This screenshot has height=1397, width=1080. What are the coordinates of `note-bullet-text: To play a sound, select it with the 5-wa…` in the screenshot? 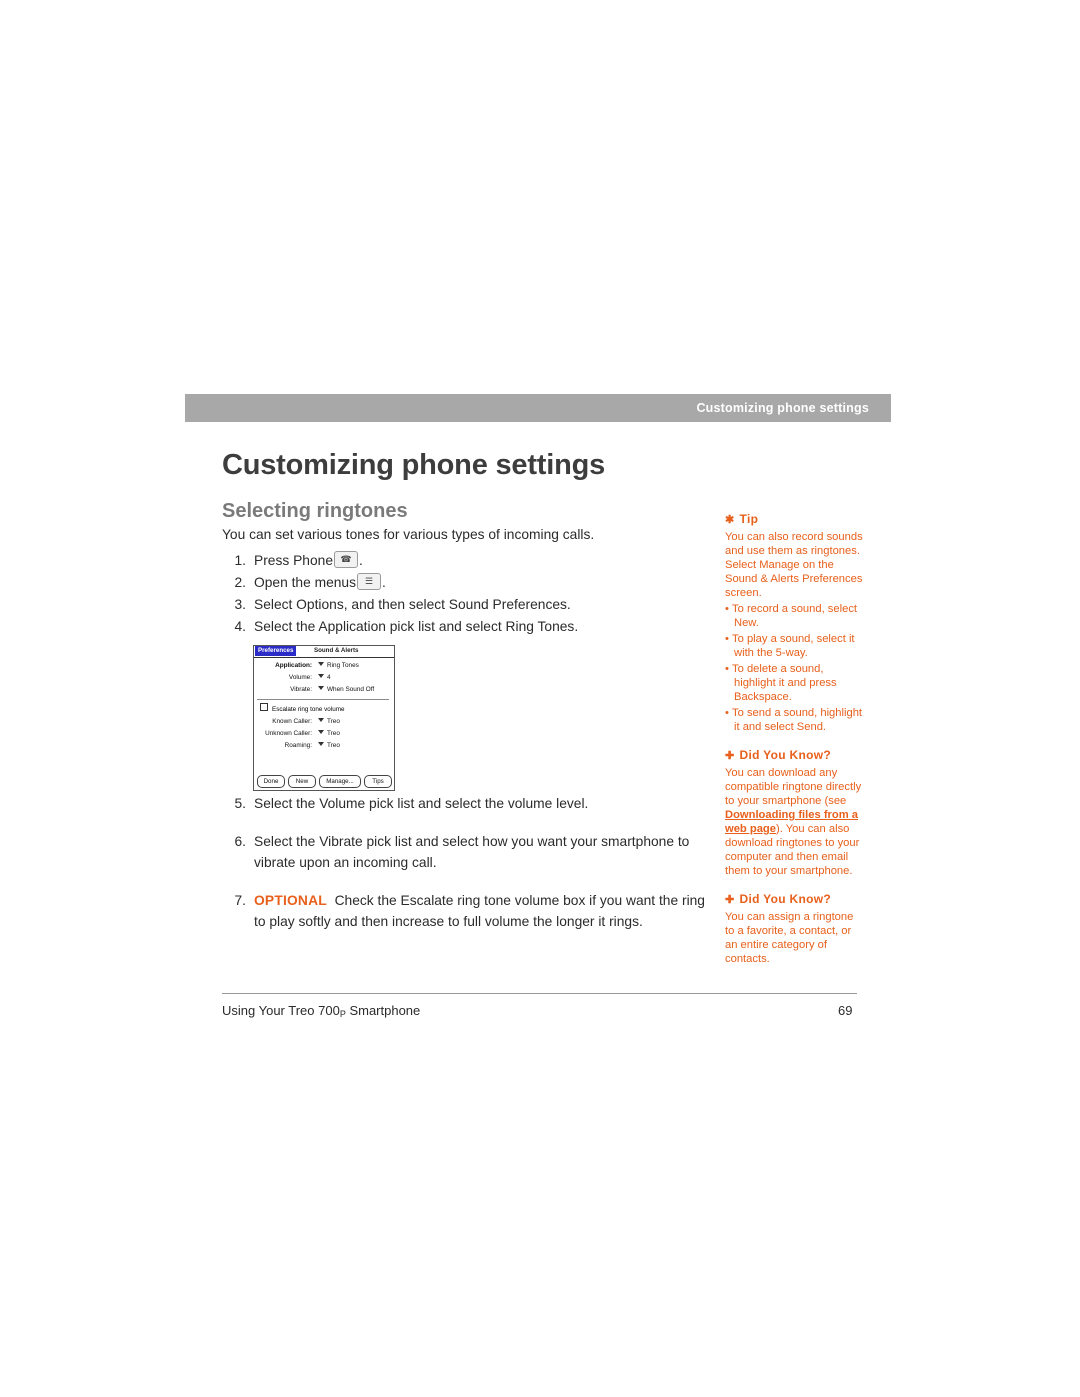 It's located at (793, 646).